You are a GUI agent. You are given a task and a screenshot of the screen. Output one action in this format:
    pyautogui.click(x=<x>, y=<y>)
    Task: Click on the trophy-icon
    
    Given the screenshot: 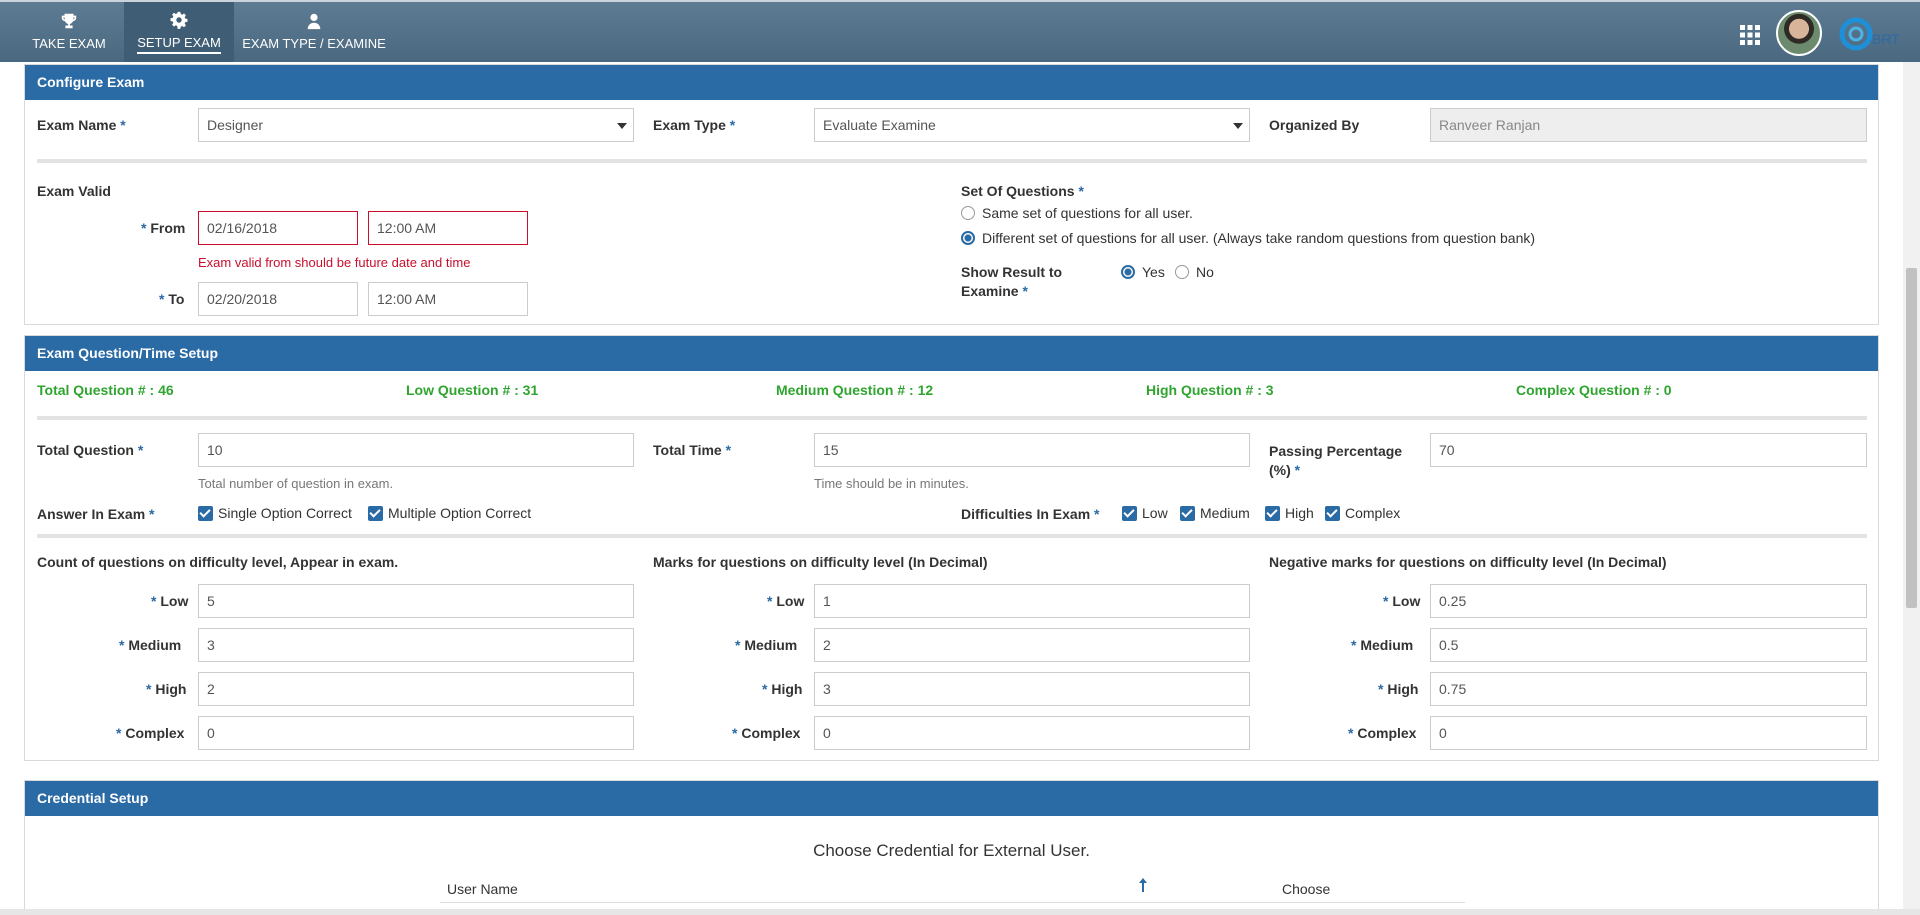 What is the action you would take?
    pyautogui.click(x=69, y=20)
    